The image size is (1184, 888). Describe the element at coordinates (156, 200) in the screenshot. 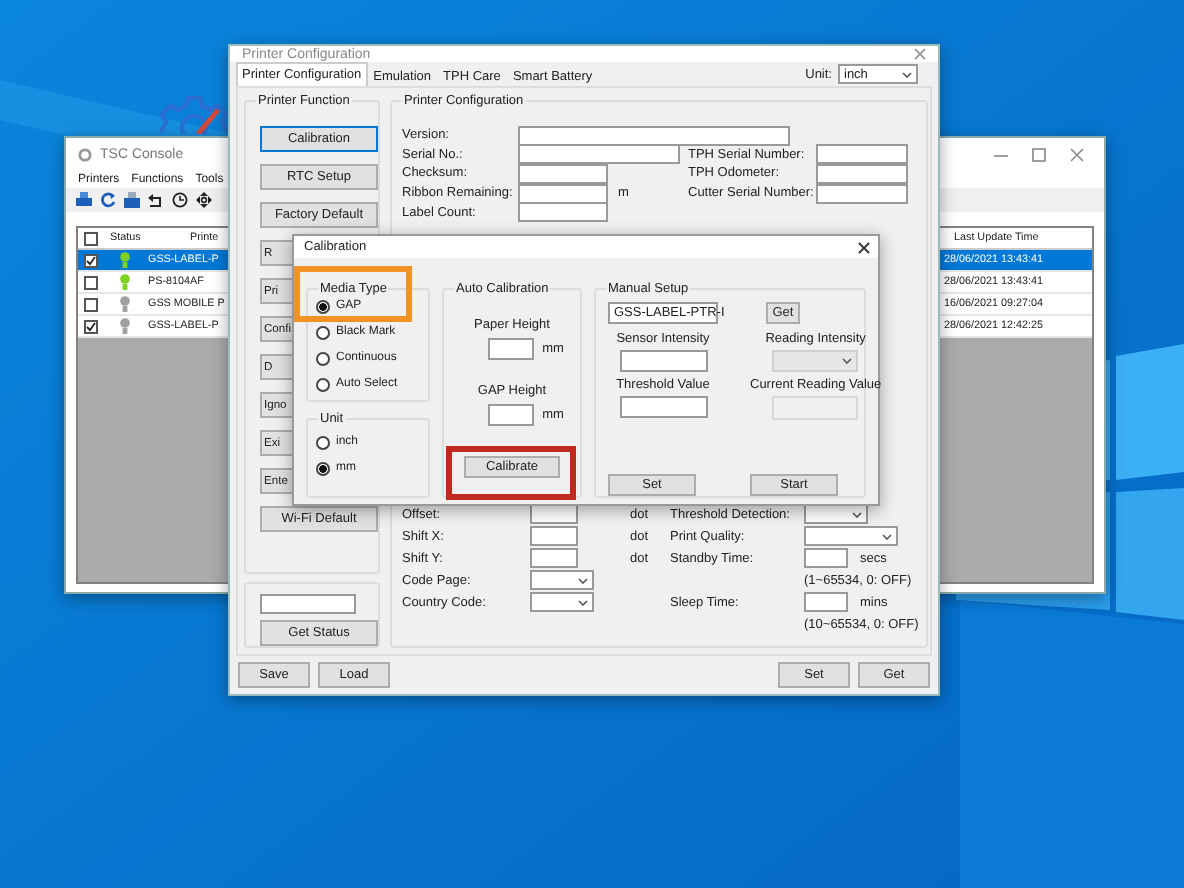

I see `undo-icon` at that location.